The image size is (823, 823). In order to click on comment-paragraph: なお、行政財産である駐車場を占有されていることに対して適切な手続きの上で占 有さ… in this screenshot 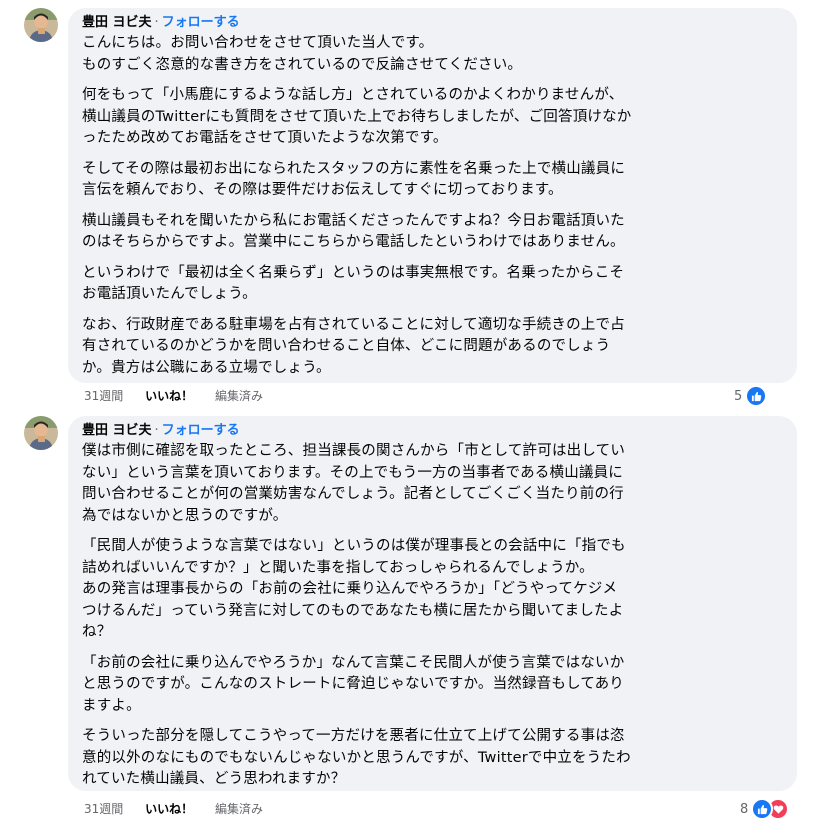, I will do `click(353, 346)`.